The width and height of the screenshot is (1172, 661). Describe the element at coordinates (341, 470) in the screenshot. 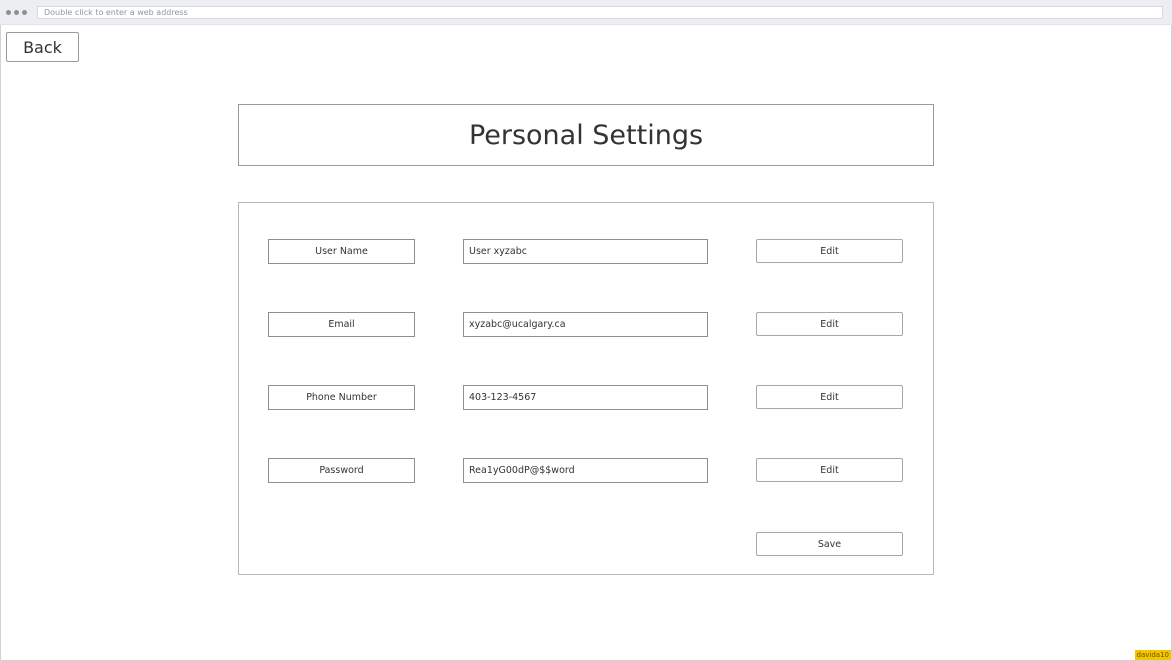

I see `password-label: Password` at that location.